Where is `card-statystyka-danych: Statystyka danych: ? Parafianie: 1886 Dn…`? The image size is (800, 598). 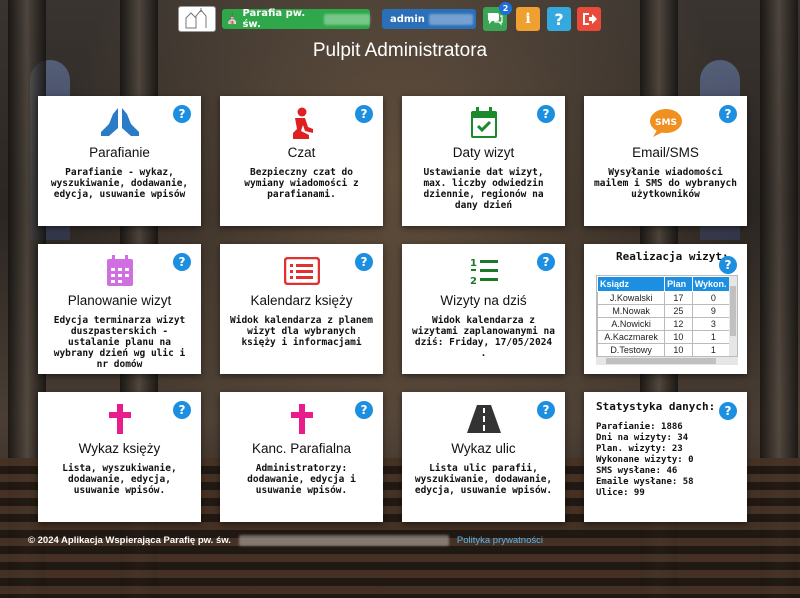
card-statystyka-danych: Statystyka danych: ? Parafianie: 1886 Dn… is located at coordinates (665, 457).